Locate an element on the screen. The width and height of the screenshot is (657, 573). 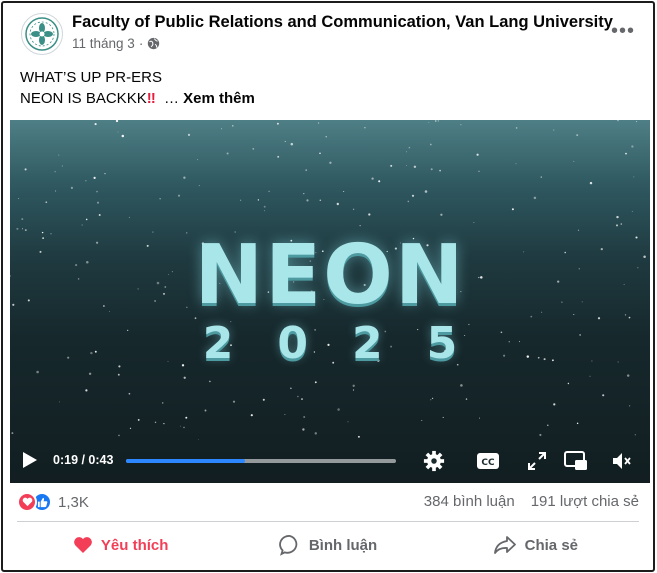
post-stats: 1,3K 384 bình luận 191 lượt chia sẻ is located at coordinates (328, 502).